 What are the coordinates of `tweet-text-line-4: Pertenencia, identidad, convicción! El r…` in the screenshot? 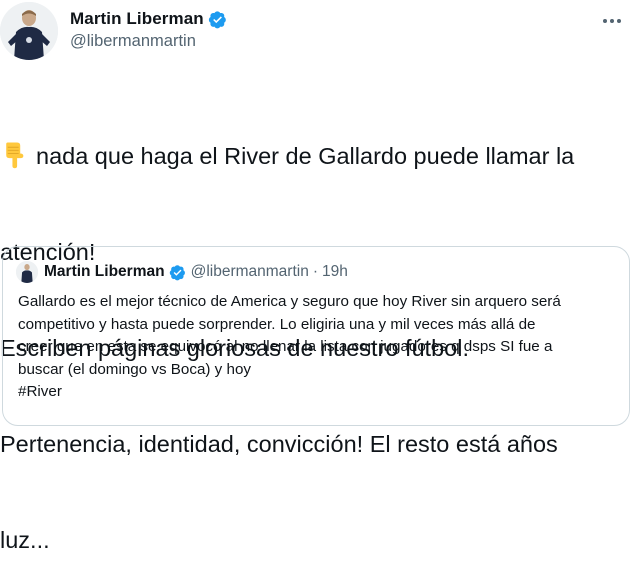 It's located at (279, 444).